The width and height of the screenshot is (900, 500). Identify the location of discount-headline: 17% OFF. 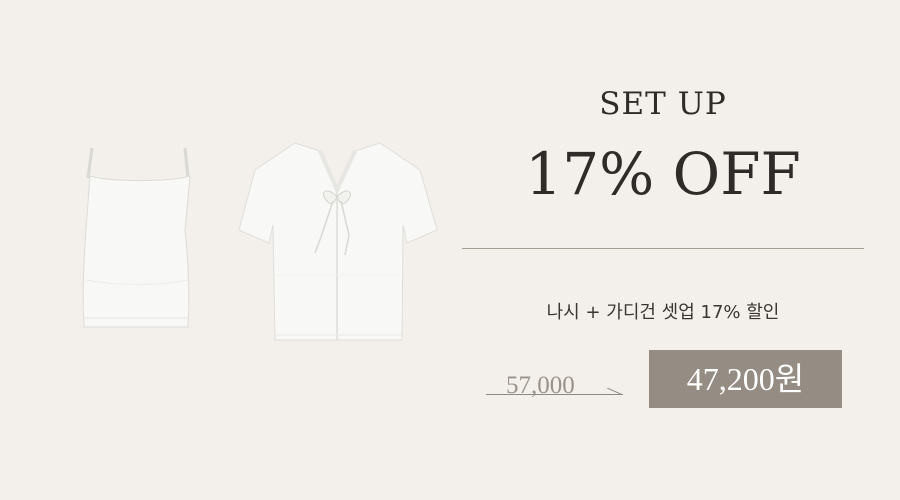
(663, 174).